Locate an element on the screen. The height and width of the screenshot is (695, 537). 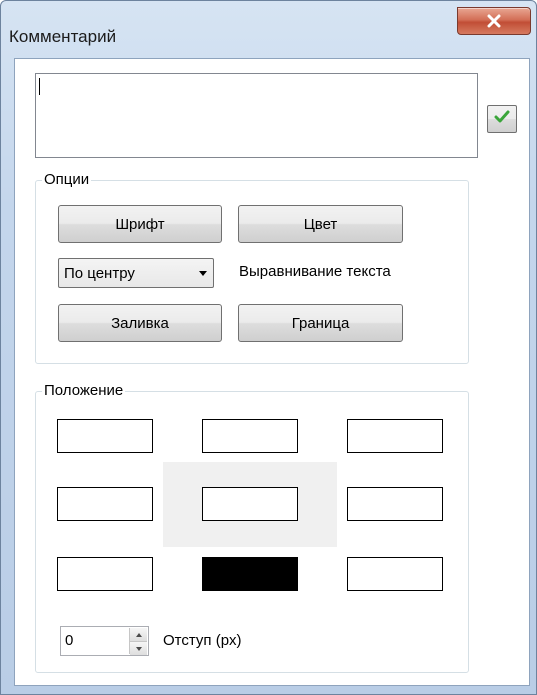
position-bottom-center is located at coordinates (250, 574).